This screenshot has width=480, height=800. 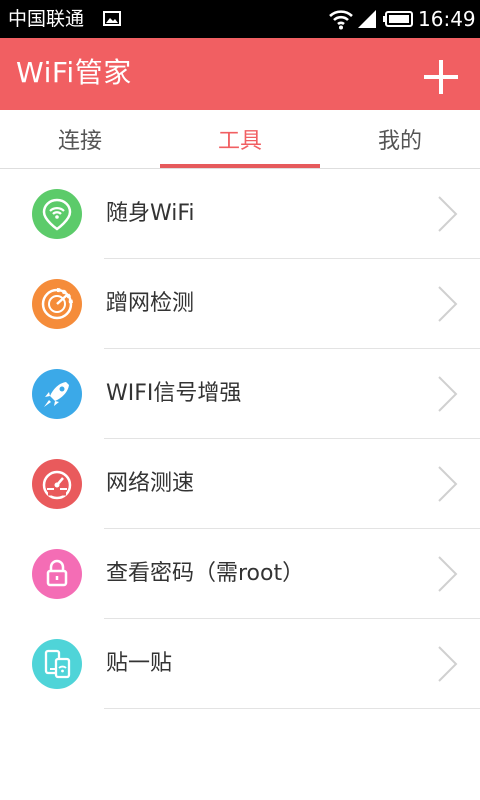 What do you see at coordinates (240, 214) in the screenshot?
I see `tool-item-portable-wifi: 随身WiFi` at bounding box center [240, 214].